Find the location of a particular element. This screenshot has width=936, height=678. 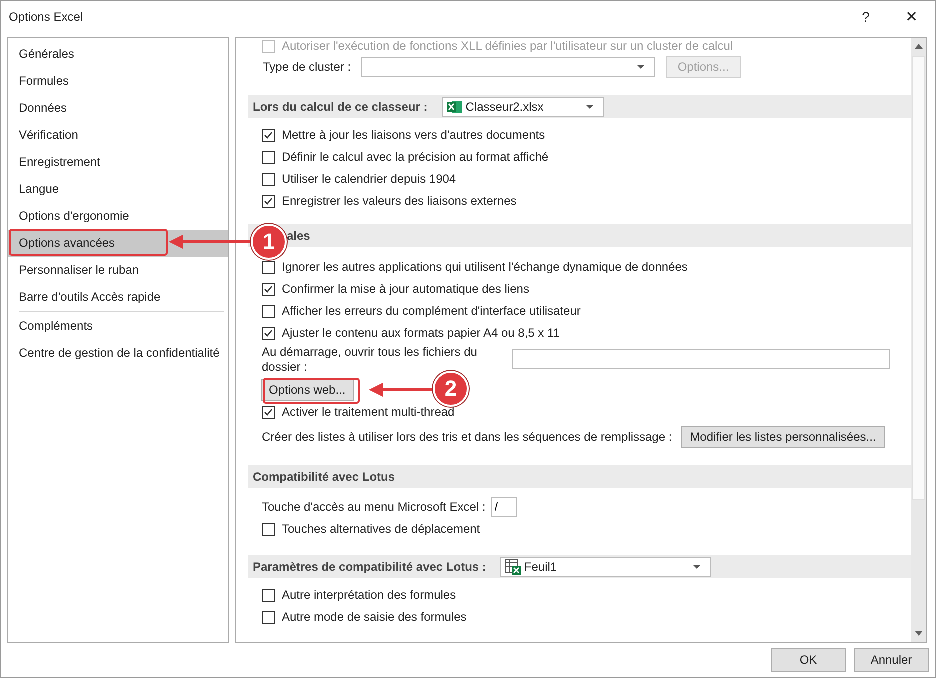

sidebar-item: Formules is located at coordinates (118, 81).